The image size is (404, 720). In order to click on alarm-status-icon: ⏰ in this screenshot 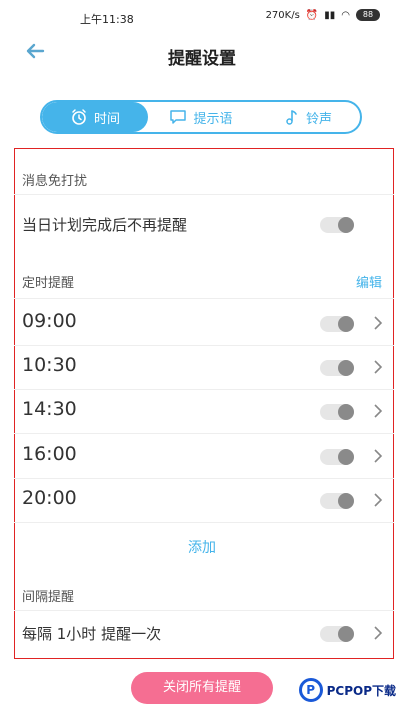, I will do `click(312, 15)`.